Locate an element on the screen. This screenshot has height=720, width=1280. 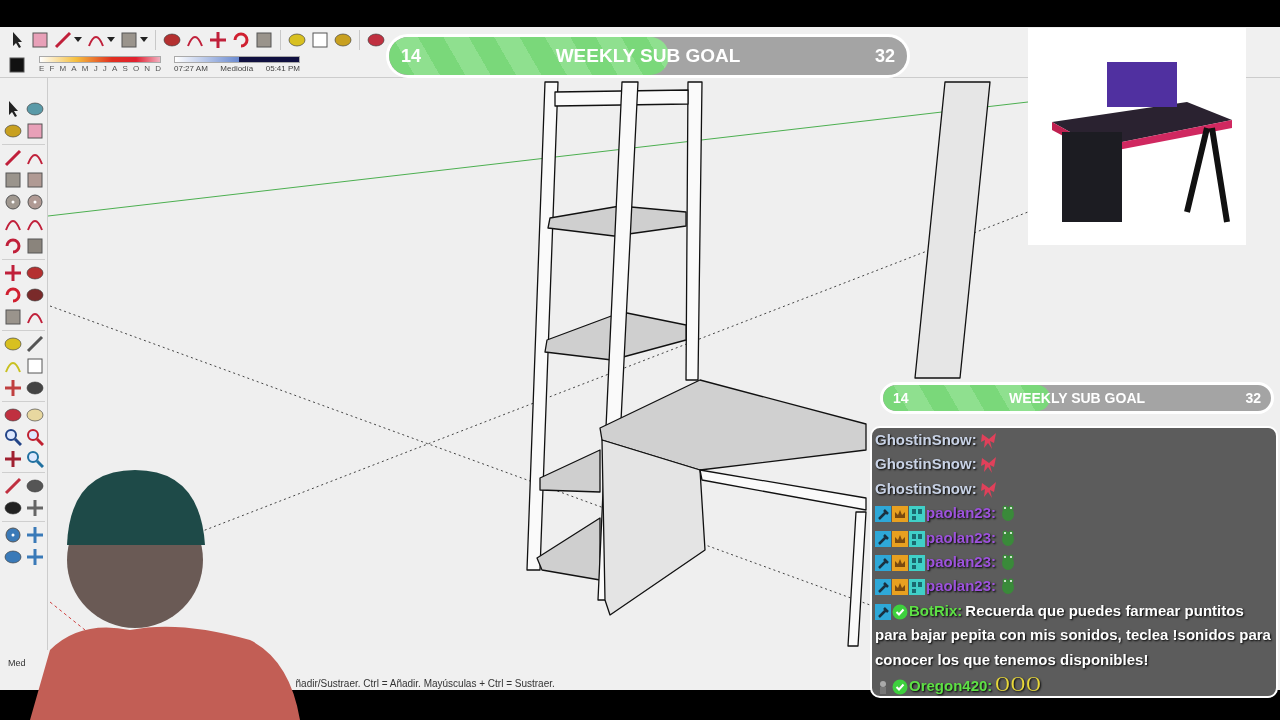
zoom-window-icon is located at coordinates (35, 437).